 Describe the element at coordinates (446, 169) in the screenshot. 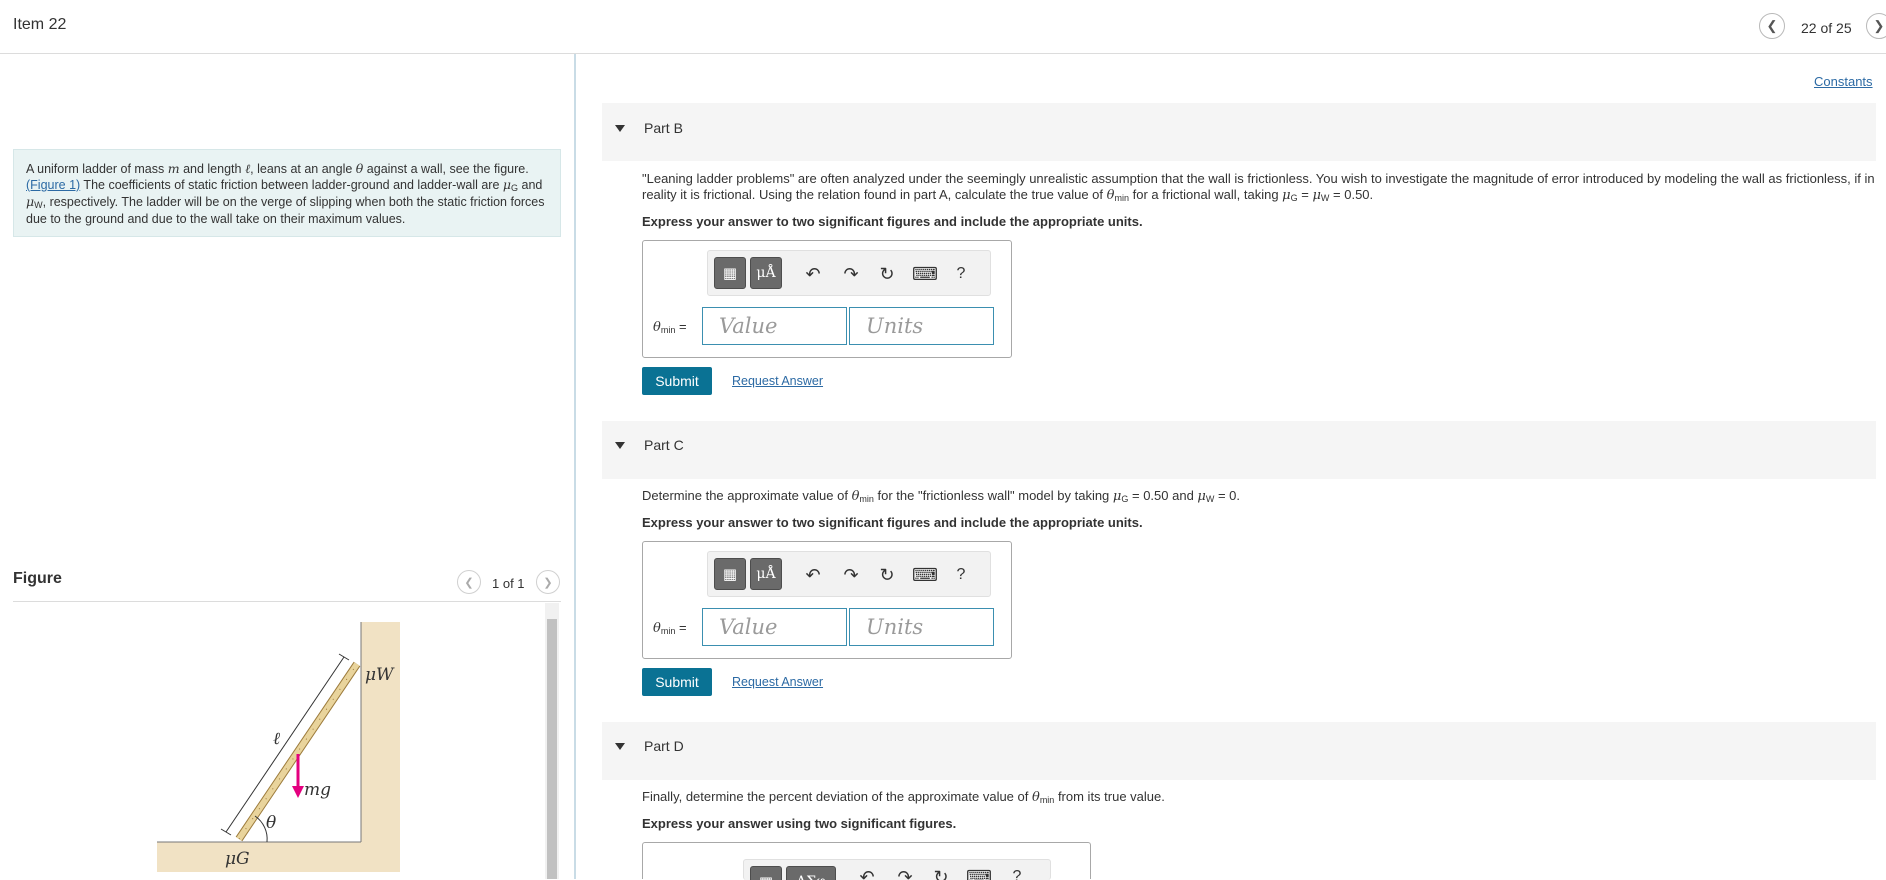

I see `intro-text: against a wall, see the figure.` at that location.